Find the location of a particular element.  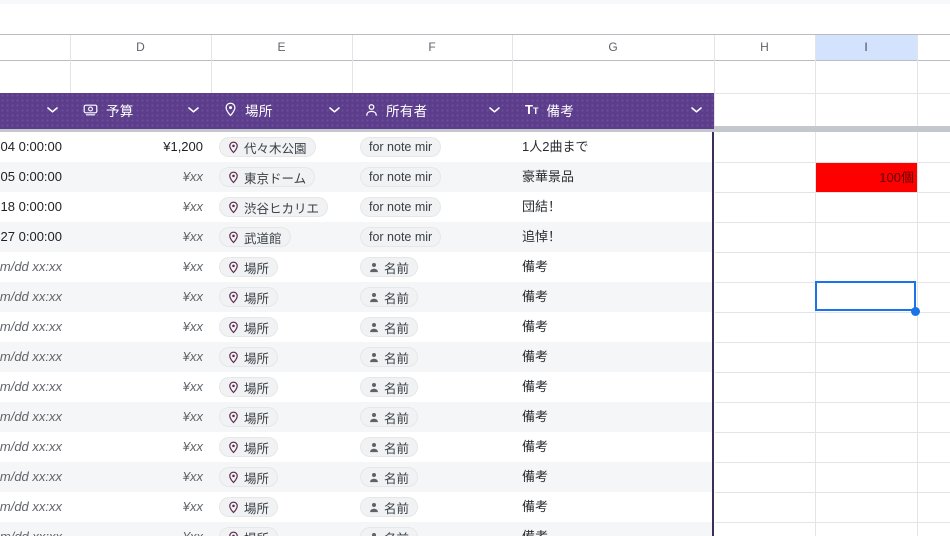

column-header-c is located at coordinates (35, 47).